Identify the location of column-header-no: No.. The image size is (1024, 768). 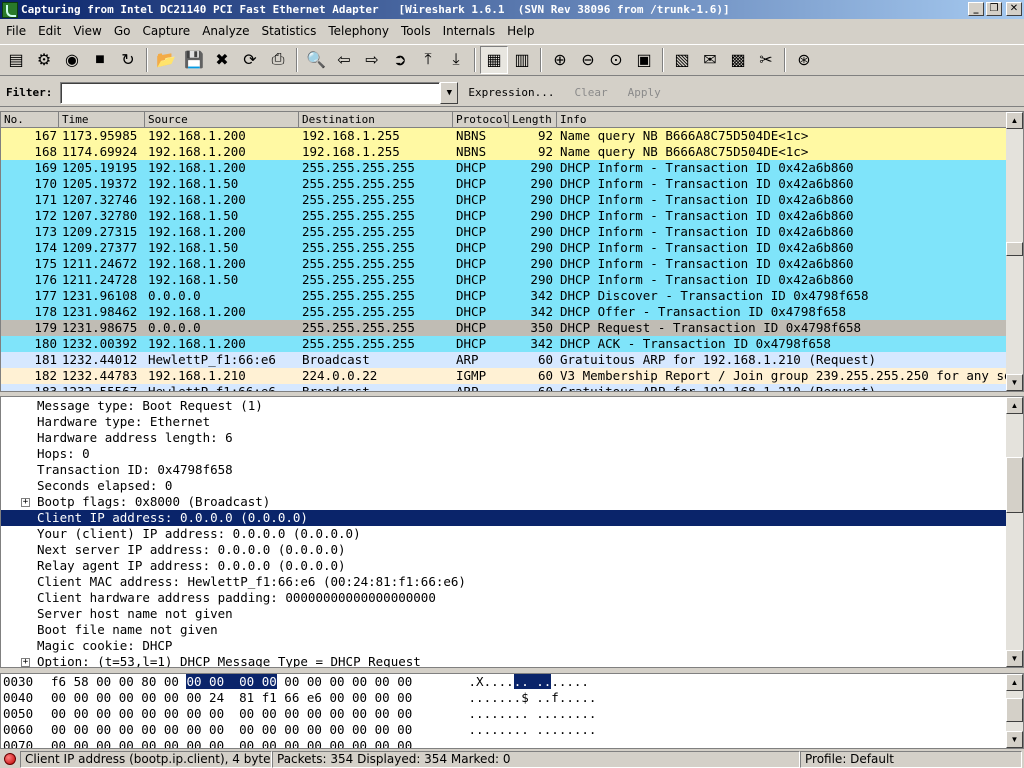
(30, 120).